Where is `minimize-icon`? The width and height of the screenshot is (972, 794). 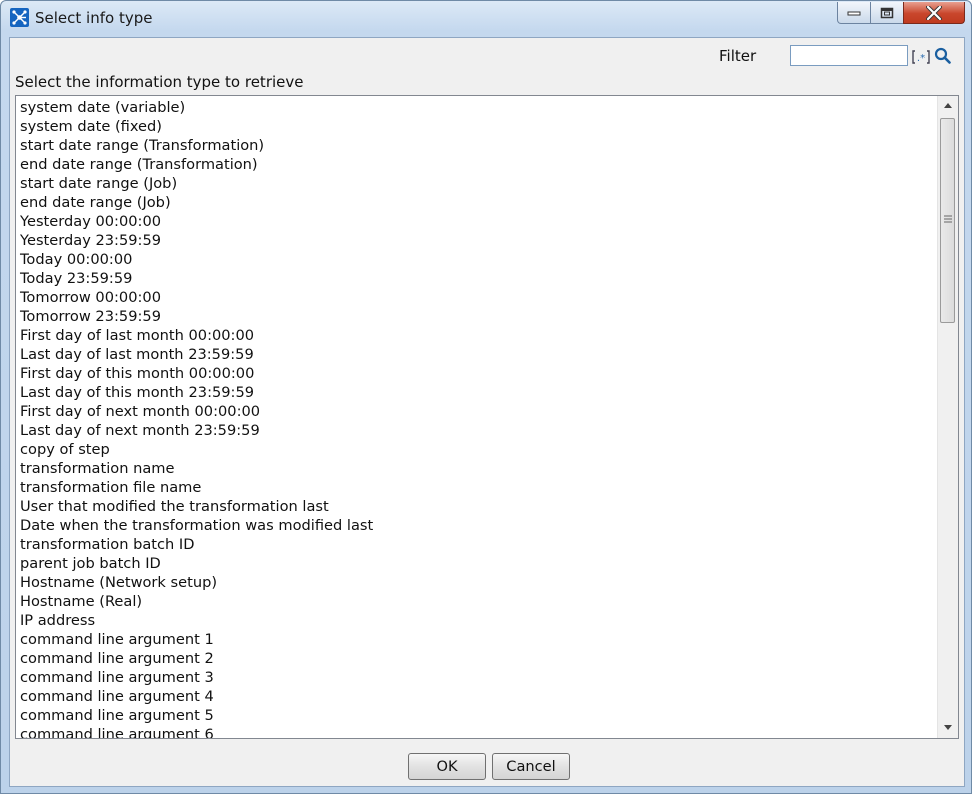
minimize-icon is located at coordinates (854, 13).